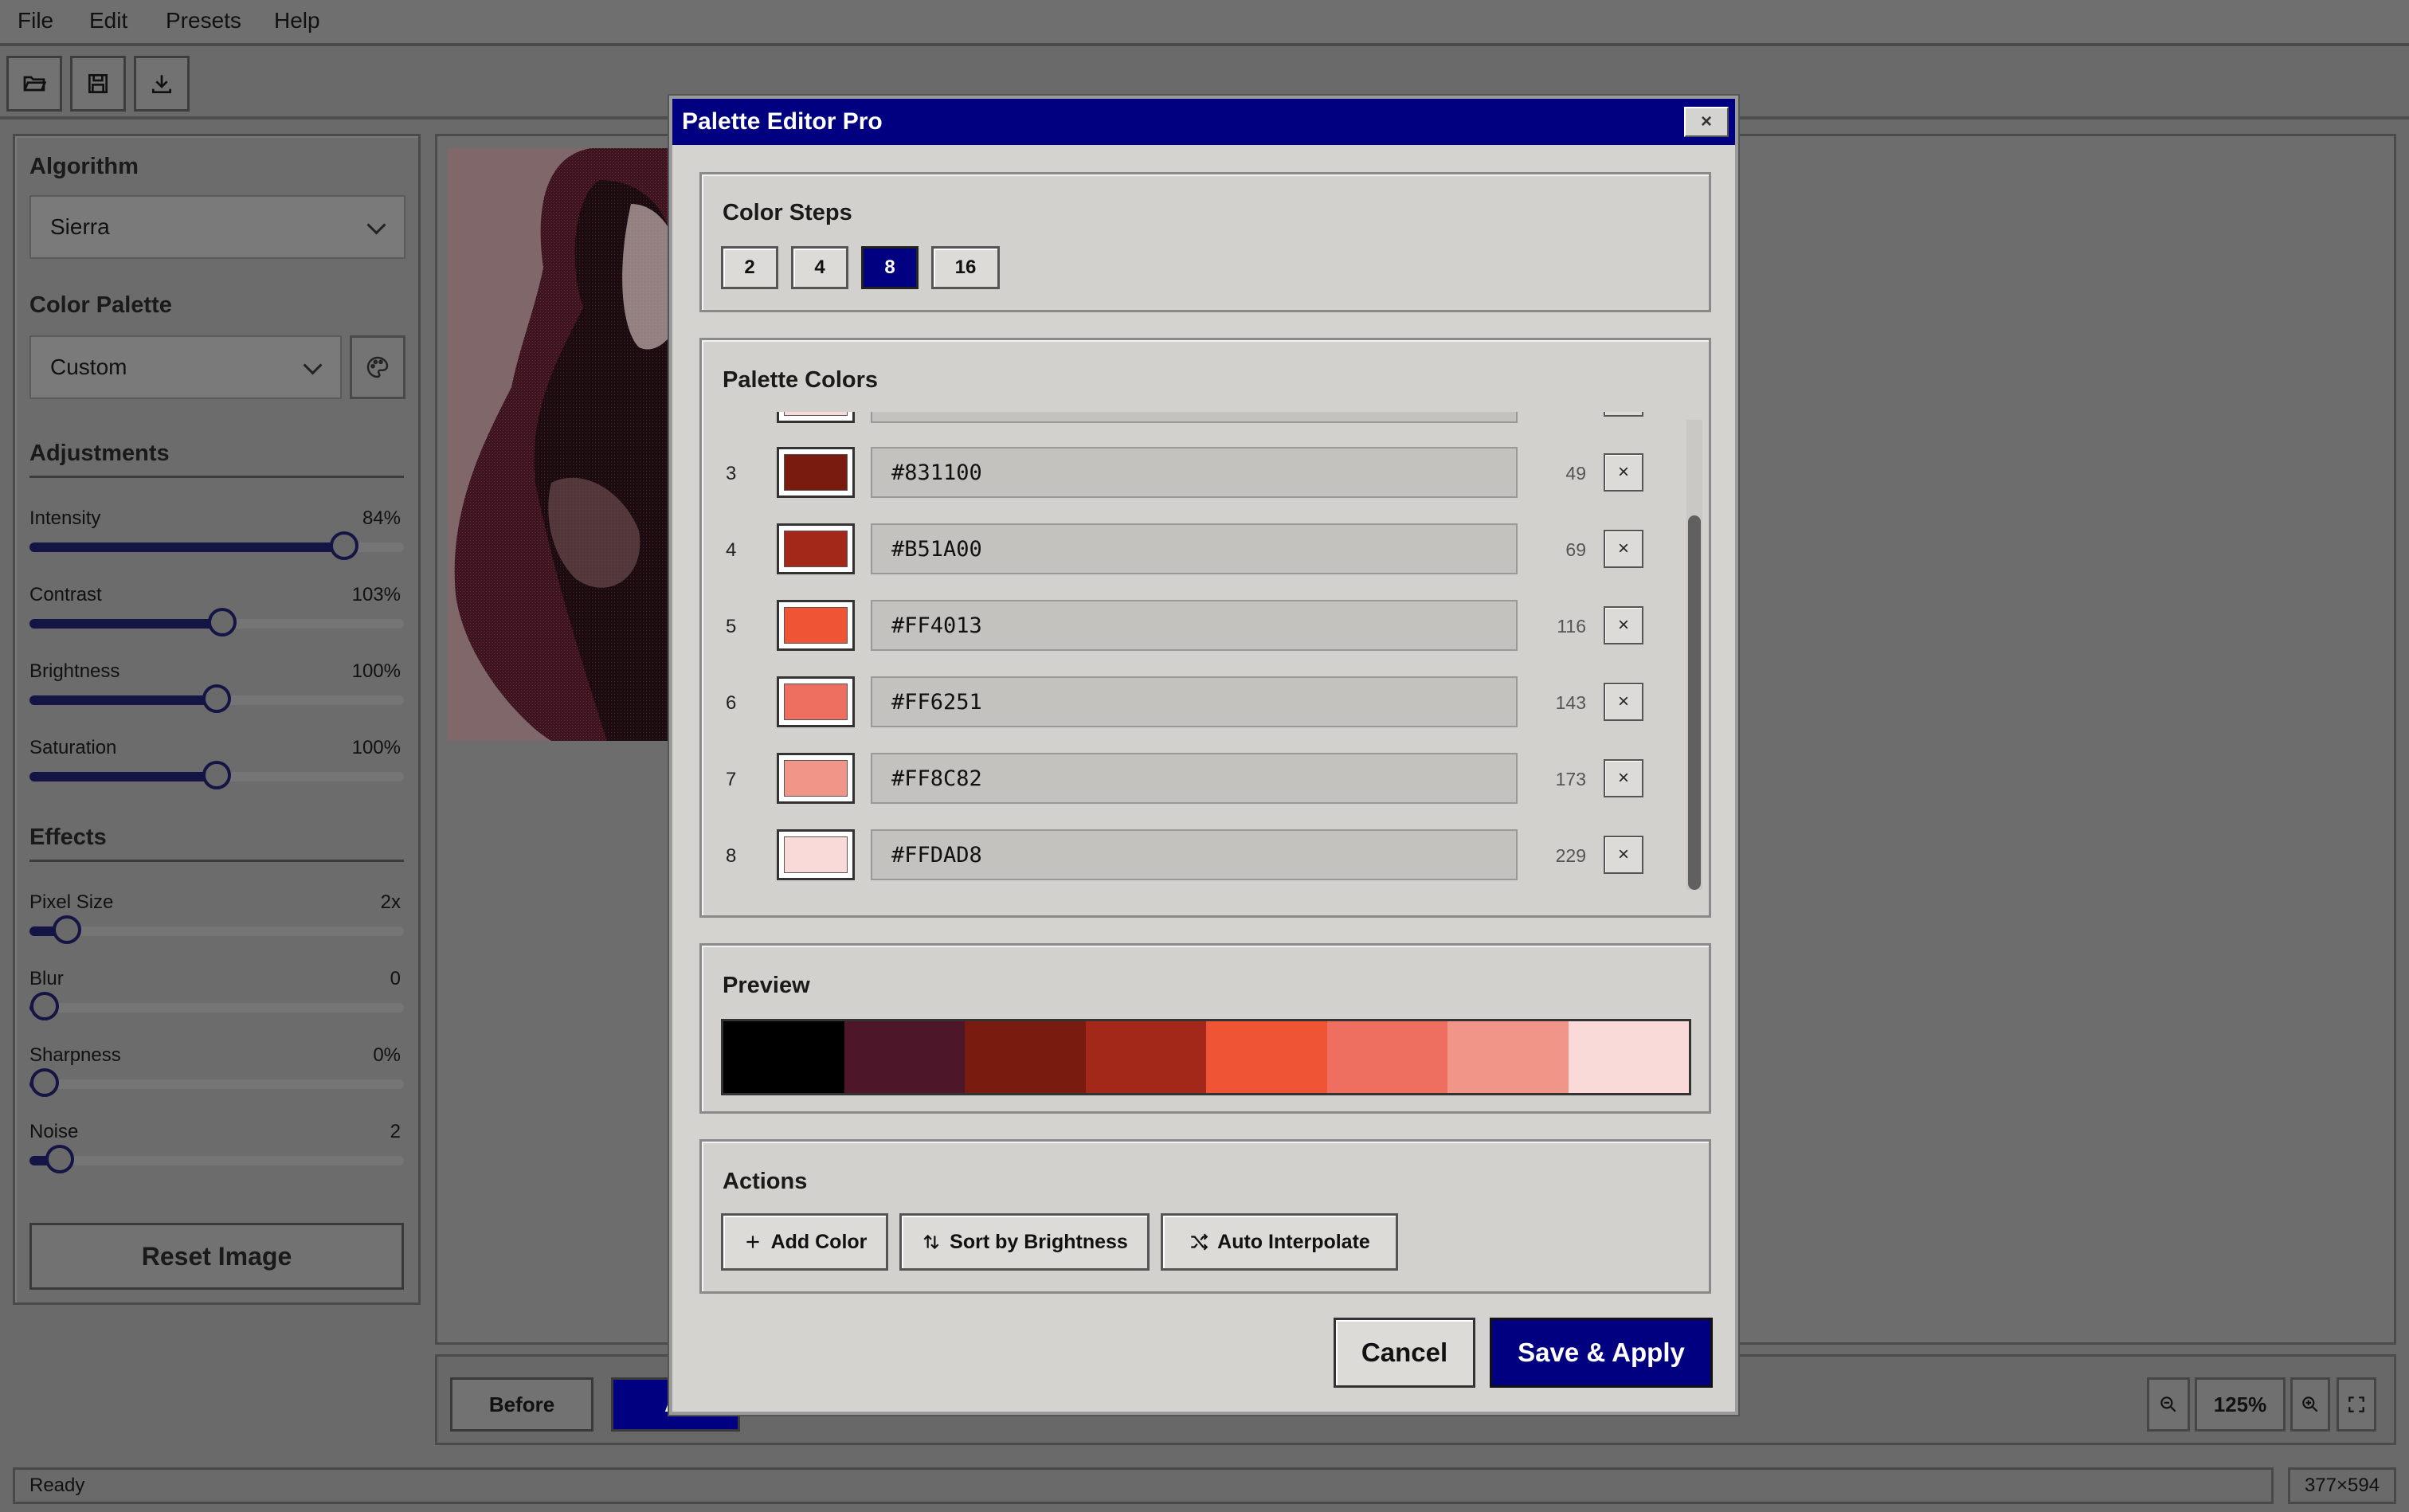  I want to click on save-icon, so click(98, 84).